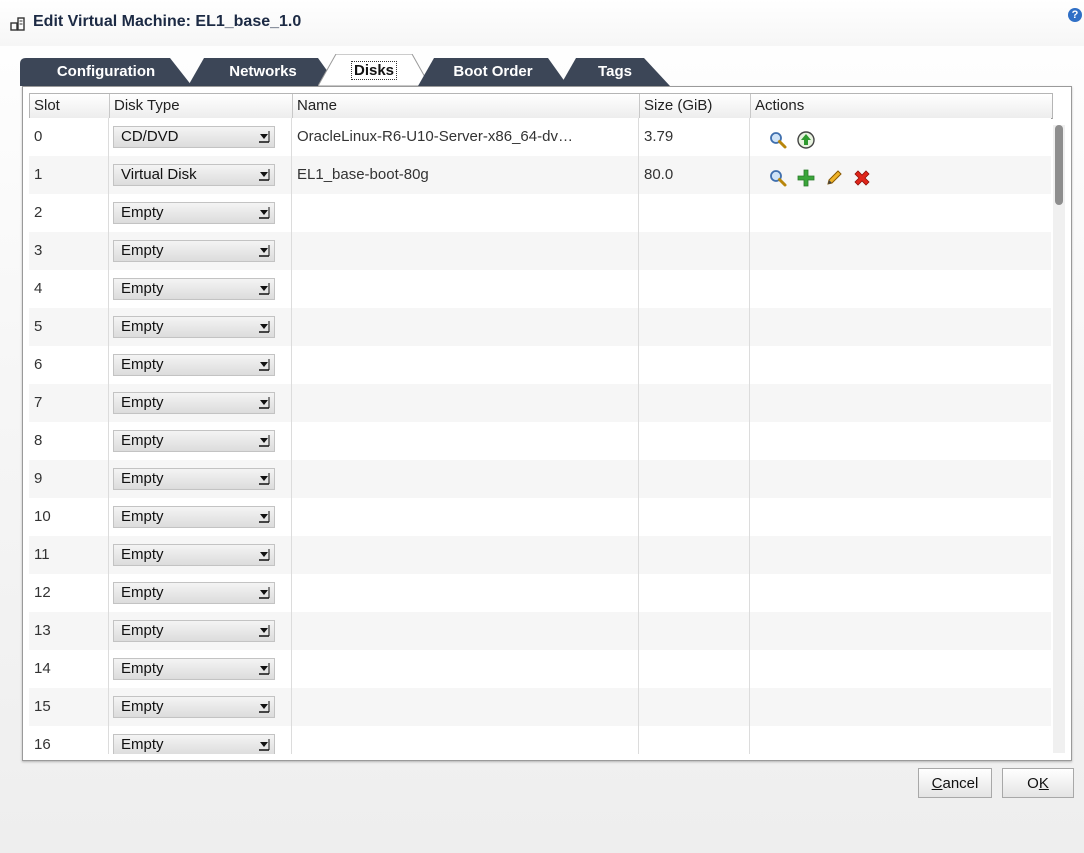  Describe the element at coordinates (194, 137) in the screenshot. I see `disk-type-select: CD/DVD` at that location.